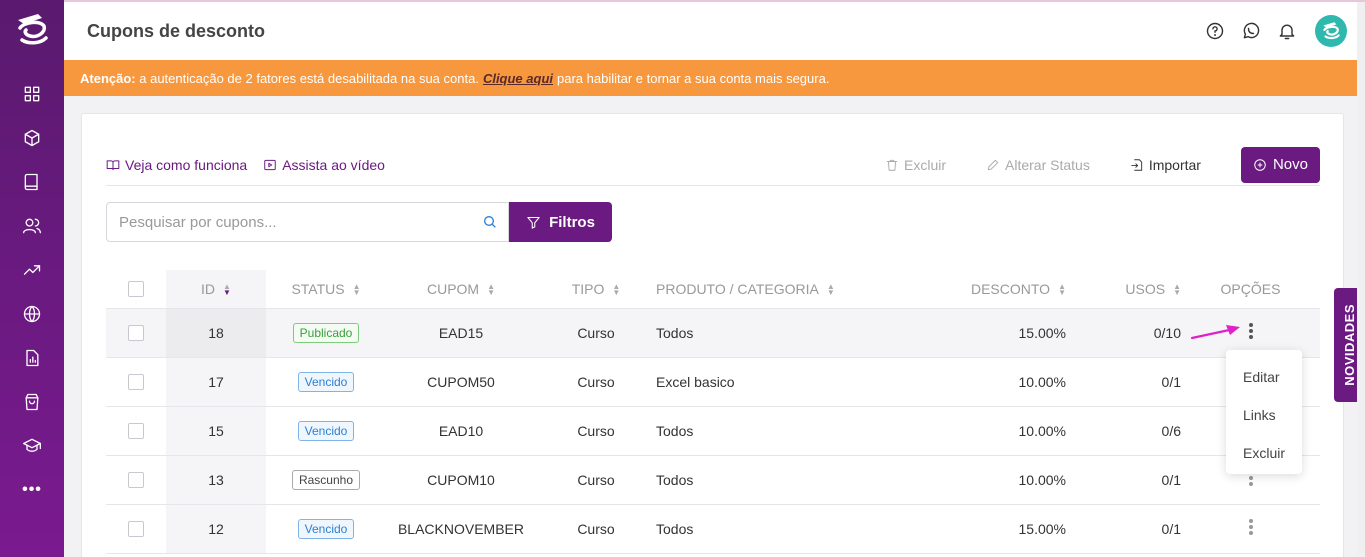 The image size is (1365, 557). I want to click on select-all-checkbox, so click(136, 289).